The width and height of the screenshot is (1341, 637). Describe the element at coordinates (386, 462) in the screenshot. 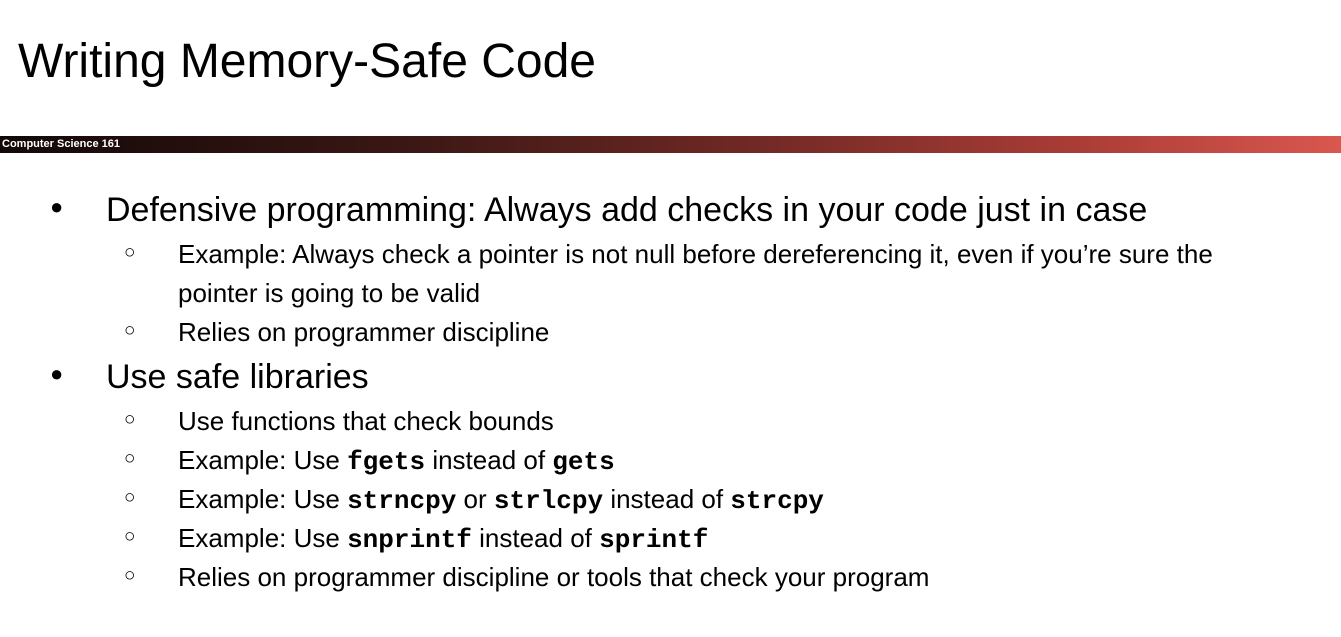

I see `code-fgets: fgets` at that location.